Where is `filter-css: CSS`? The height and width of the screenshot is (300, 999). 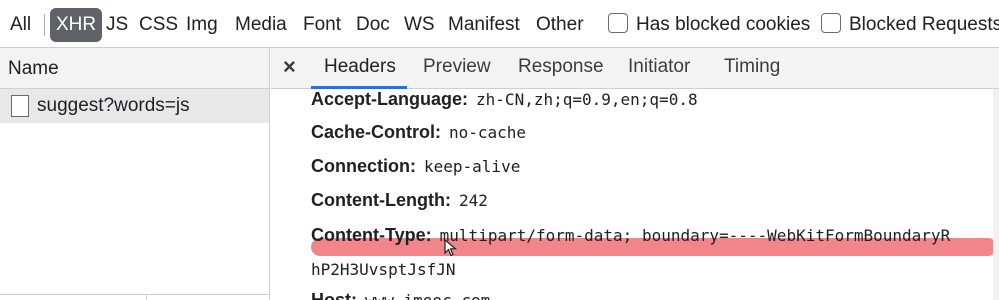 filter-css: CSS is located at coordinates (158, 25).